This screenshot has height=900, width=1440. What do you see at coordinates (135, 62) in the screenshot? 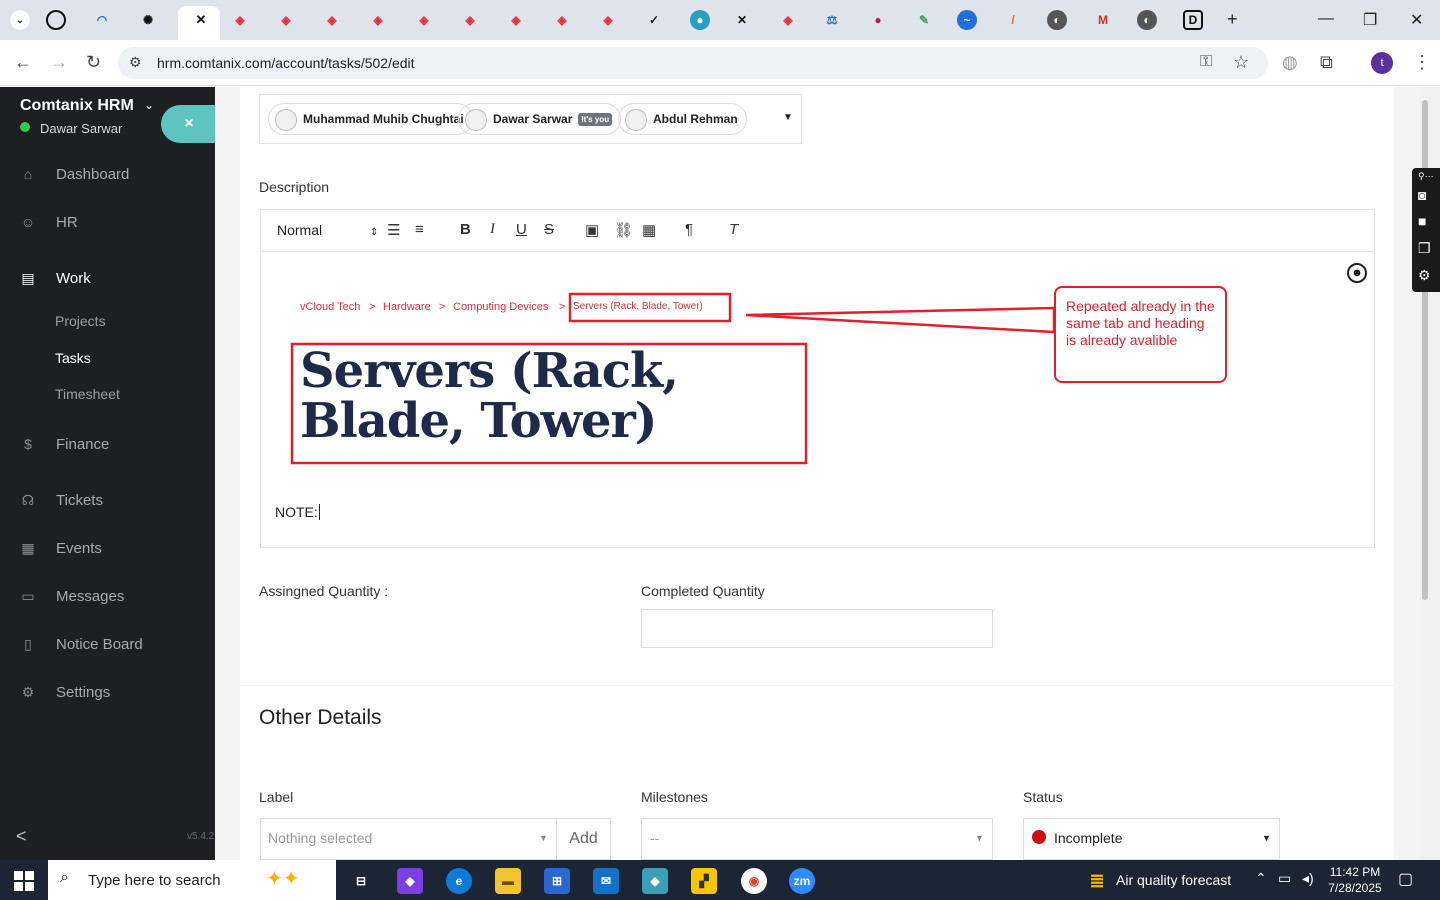
I see `site-info-icon: ⚙` at bounding box center [135, 62].